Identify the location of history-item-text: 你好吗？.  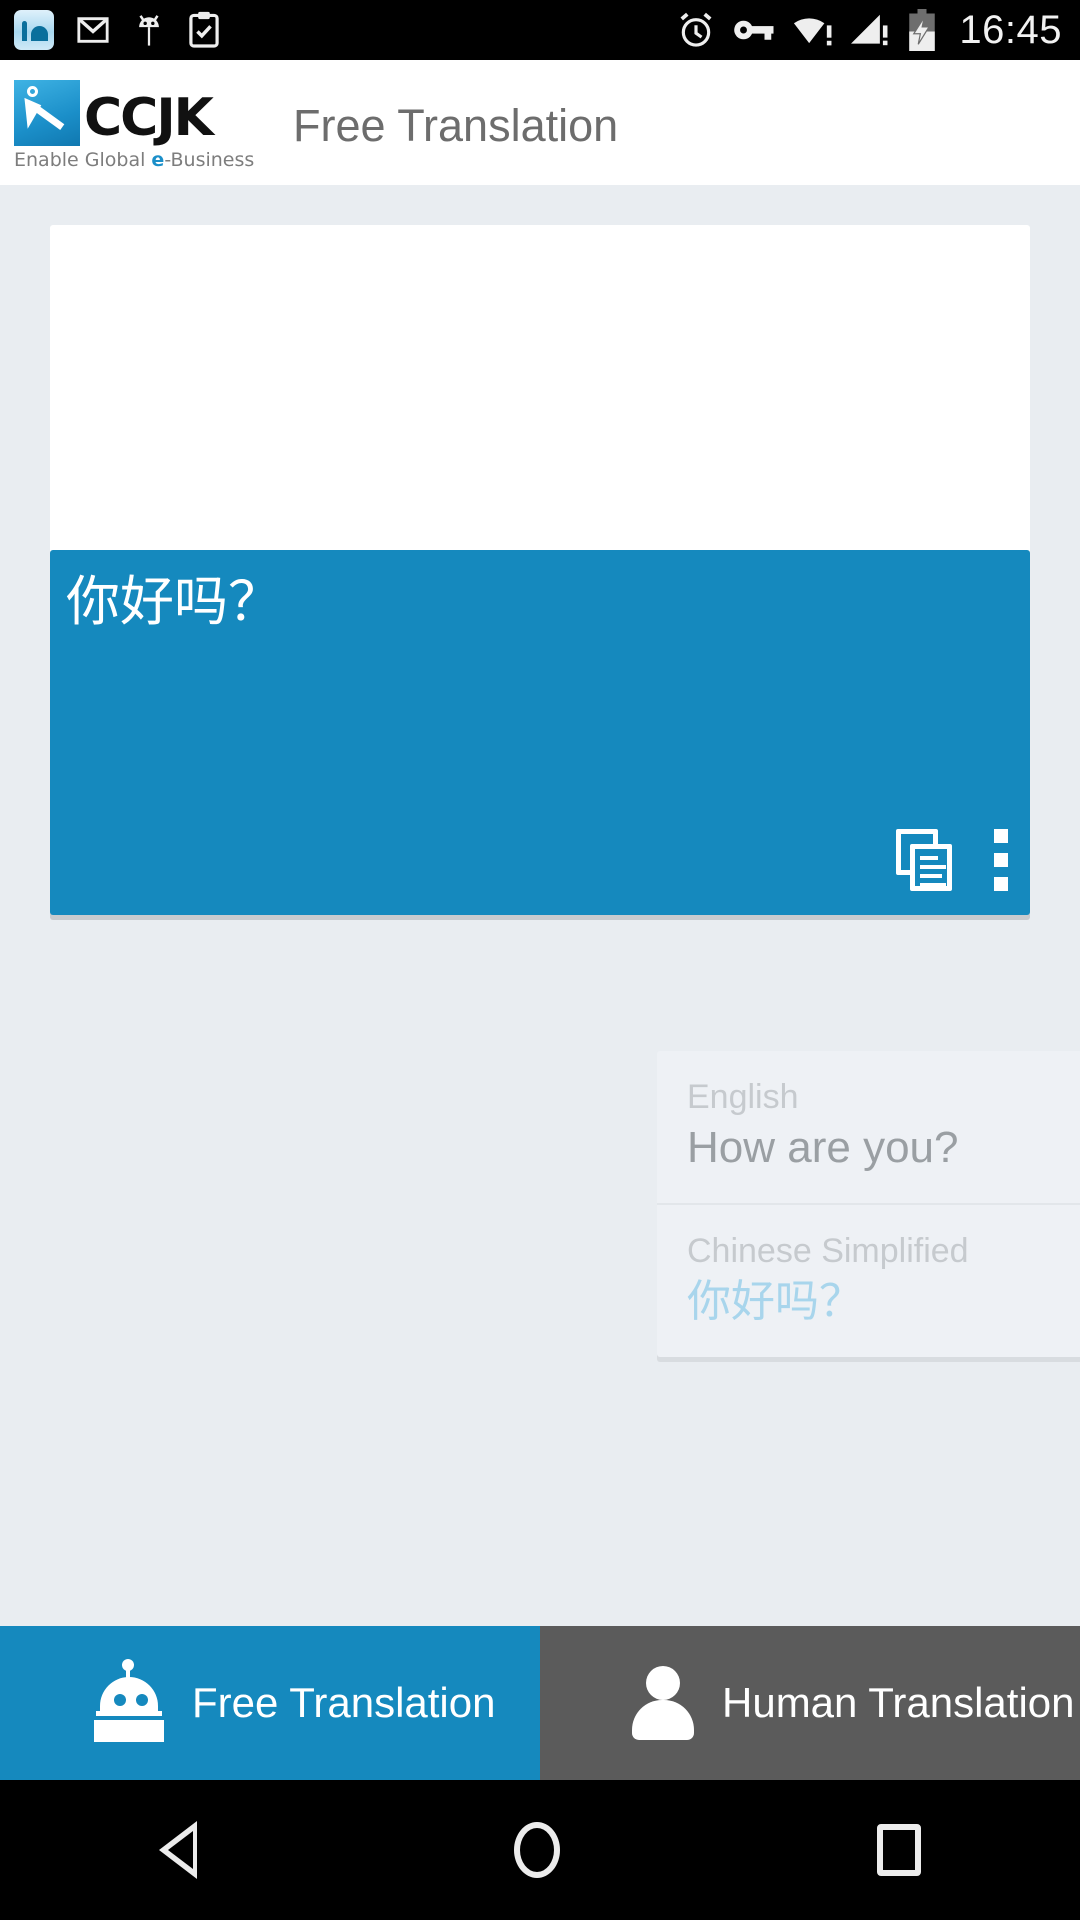
(775, 1301).